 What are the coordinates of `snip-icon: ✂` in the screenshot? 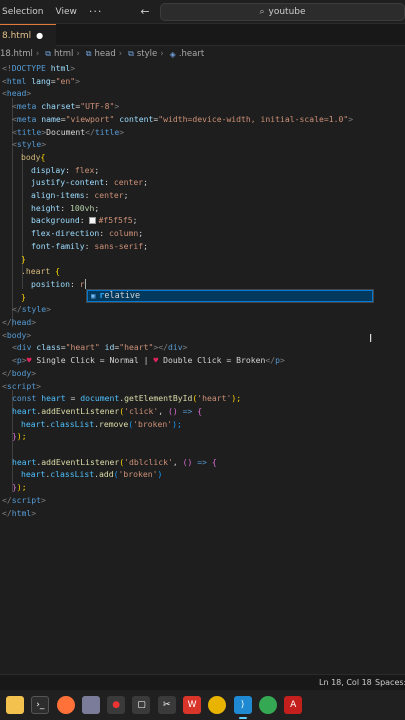 It's located at (166, 705).